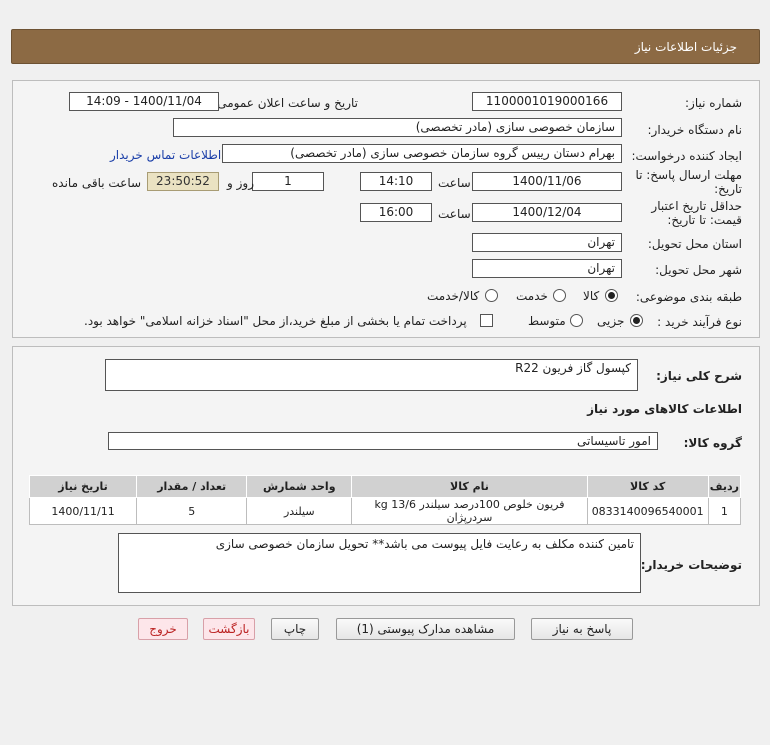 The image size is (770, 745). Describe the element at coordinates (712, 443) in the screenshot. I see `goods-group-label: گروه کالا:` at that location.